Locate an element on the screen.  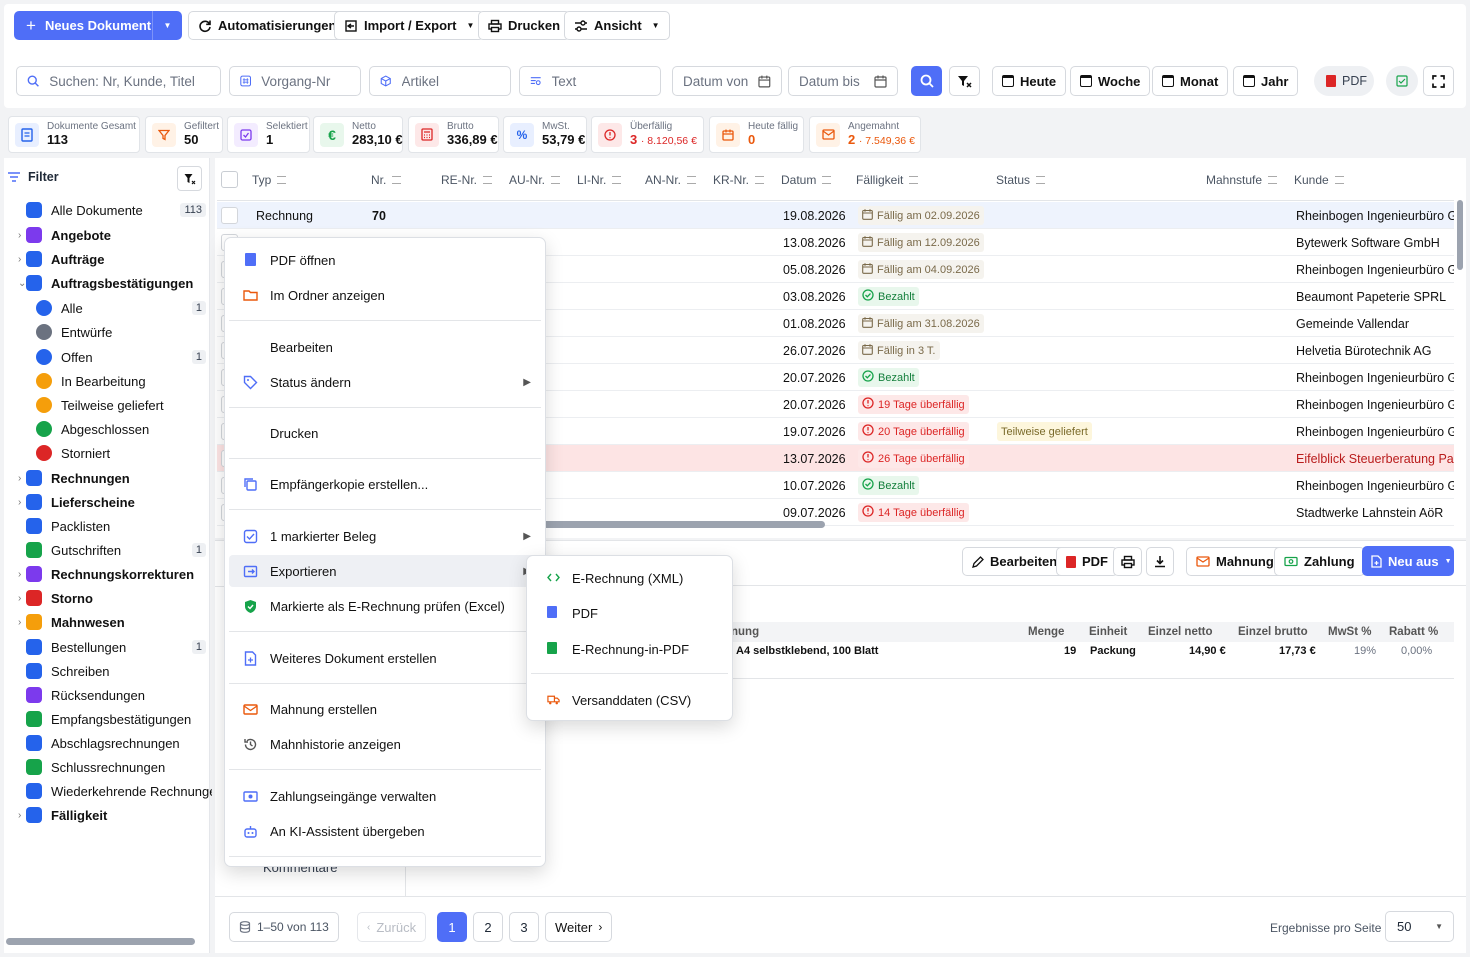
sidebar-item: › Angebote is located at coordinates (108, 235).